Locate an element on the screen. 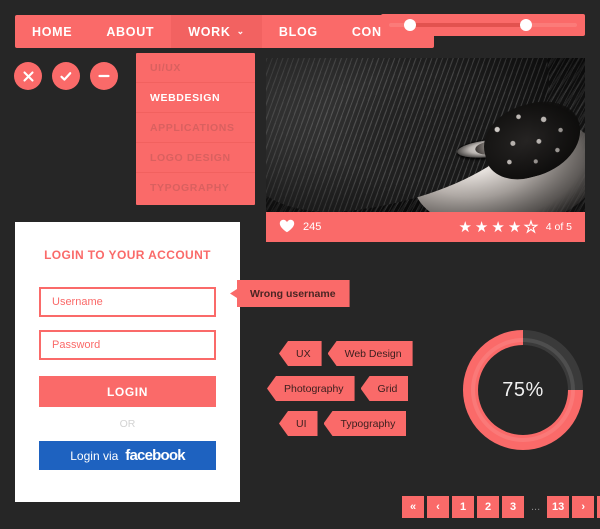 The width and height of the screenshot is (600, 529). page-13: 13 is located at coordinates (558, 507).